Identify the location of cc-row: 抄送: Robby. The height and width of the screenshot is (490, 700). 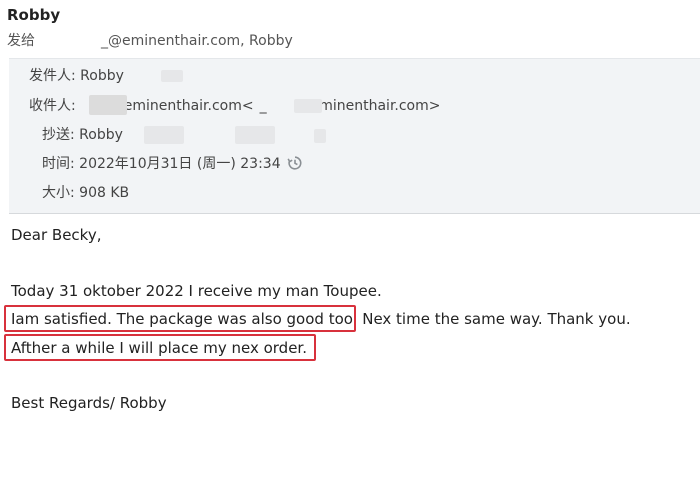
(82, 135).